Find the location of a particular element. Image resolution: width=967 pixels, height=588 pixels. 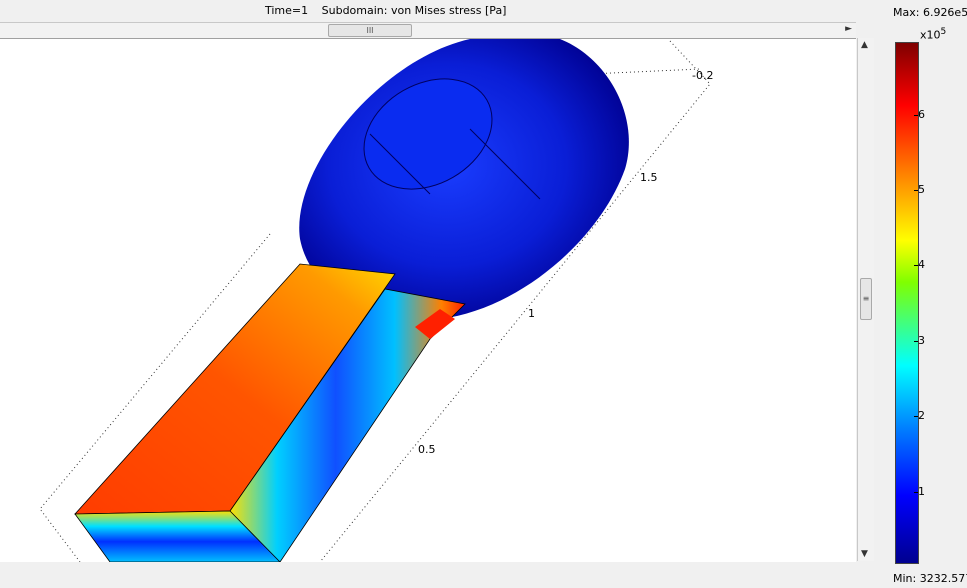

vertical-scrollbar: ▲ ≡ ▼ is located at coordinates (865, 299).